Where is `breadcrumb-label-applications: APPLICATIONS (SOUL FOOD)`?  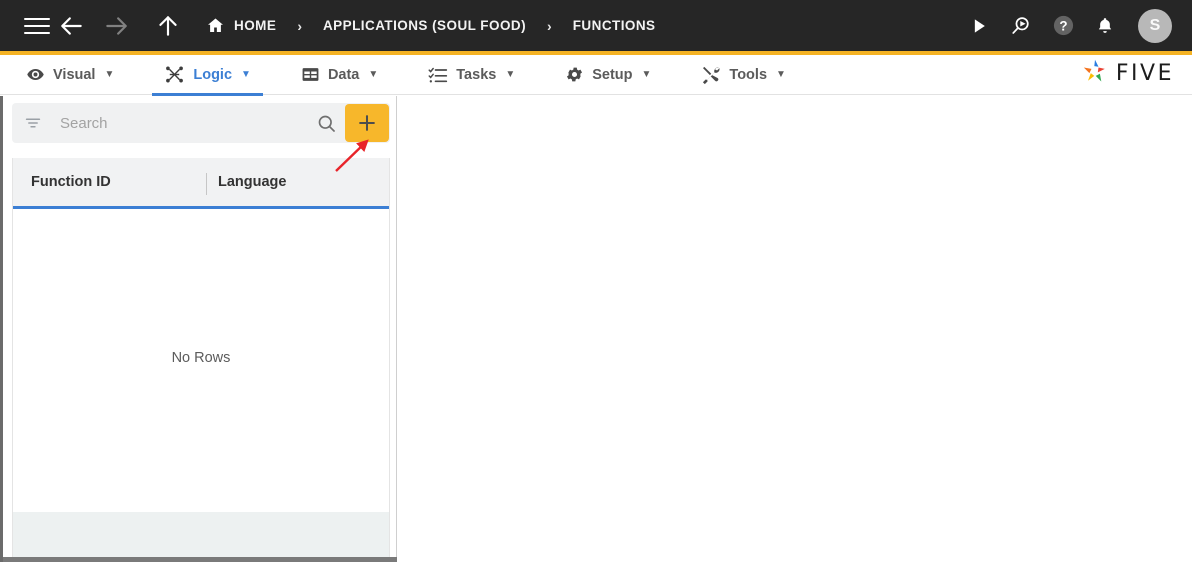
breadcrumb-label-applications: APPLICATIONS (SOUL FOOD) is located at coordinates (424, 25).